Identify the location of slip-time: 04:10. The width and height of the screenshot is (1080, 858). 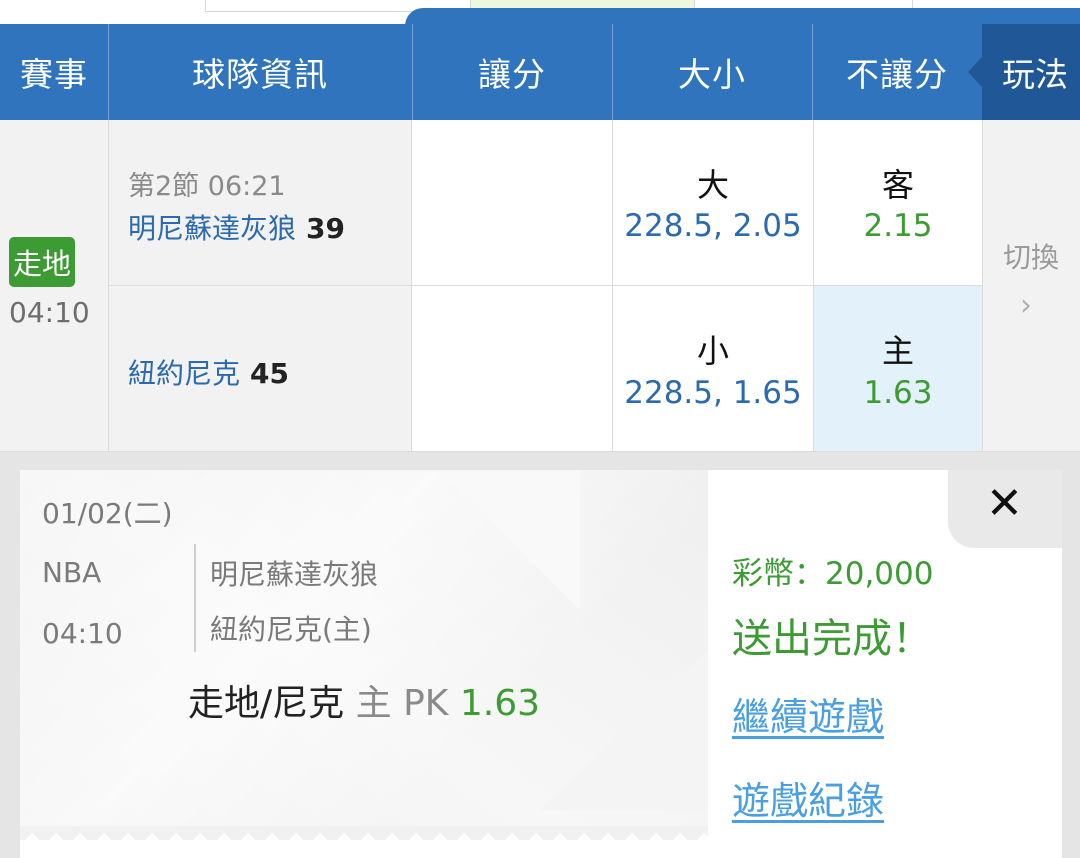
(82, 633).